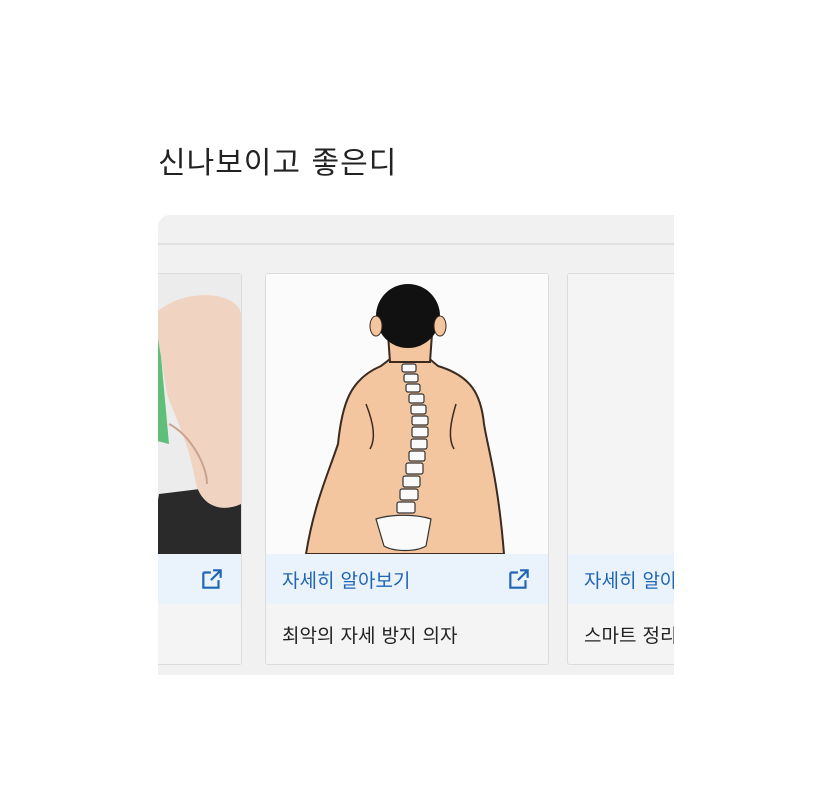  Describe the element at coordinates (416, 244) in the screenshot. I see `carousel-divider` at that location.